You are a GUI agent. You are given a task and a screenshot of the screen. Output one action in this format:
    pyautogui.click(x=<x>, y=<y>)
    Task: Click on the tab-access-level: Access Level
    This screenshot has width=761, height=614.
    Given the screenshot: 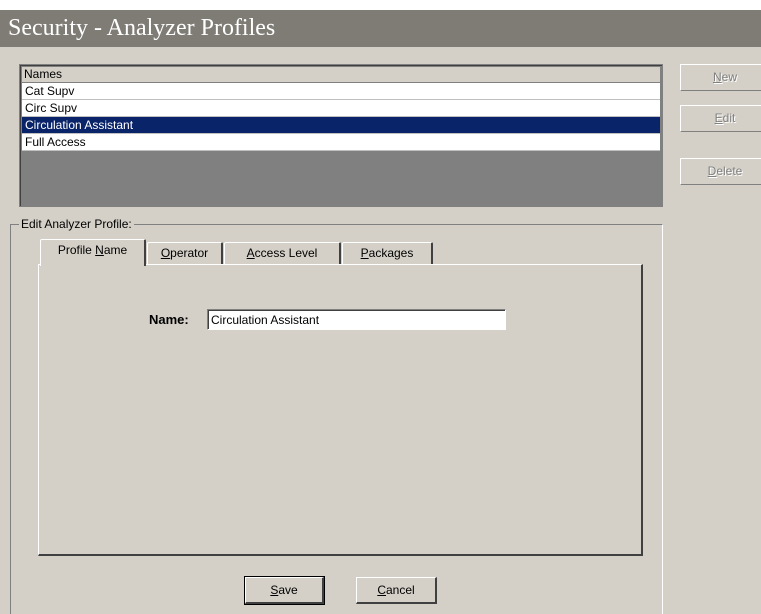 What is the action you would take?
    pyautogui.click(x=282, y=253)
    